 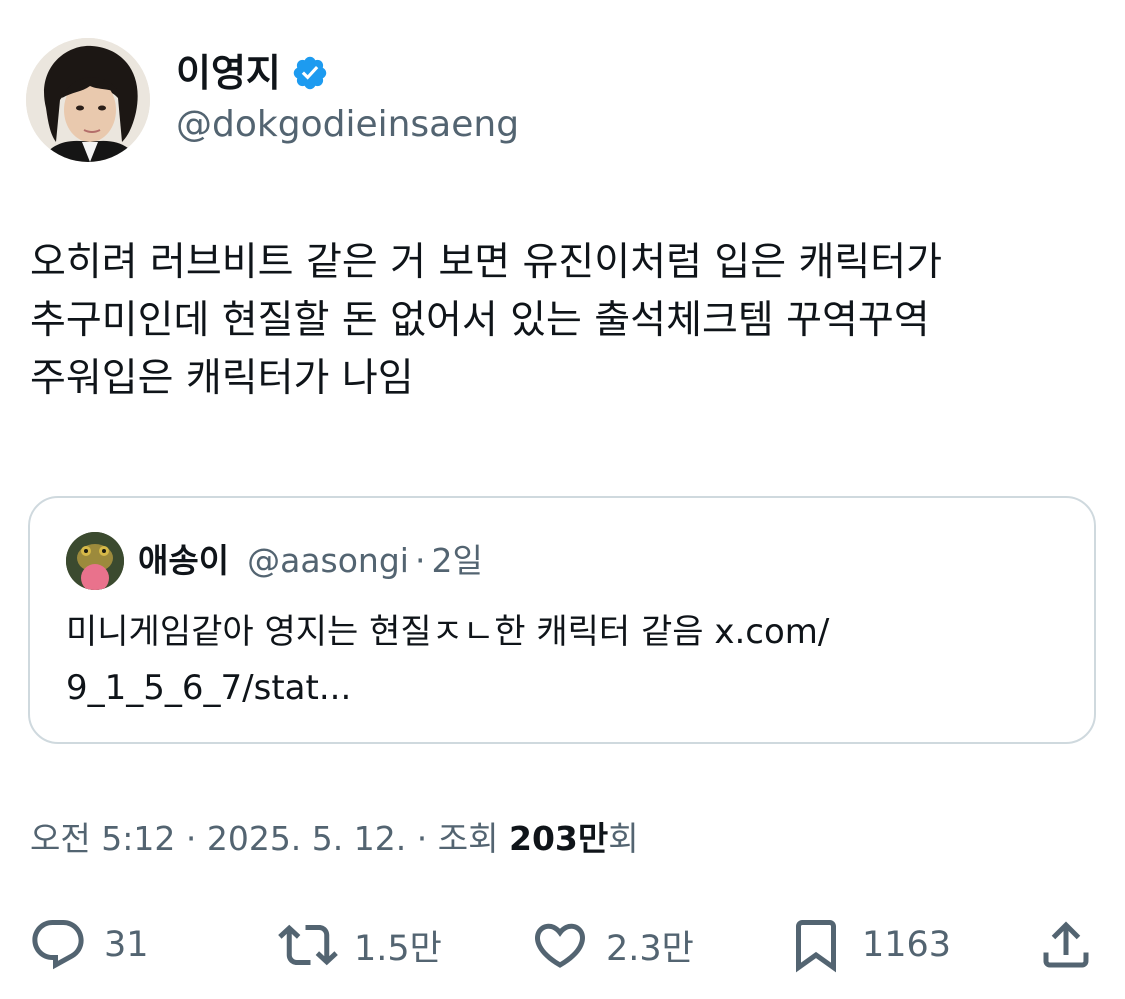 I want to click on share-icon, so click(x=1066, y=945).